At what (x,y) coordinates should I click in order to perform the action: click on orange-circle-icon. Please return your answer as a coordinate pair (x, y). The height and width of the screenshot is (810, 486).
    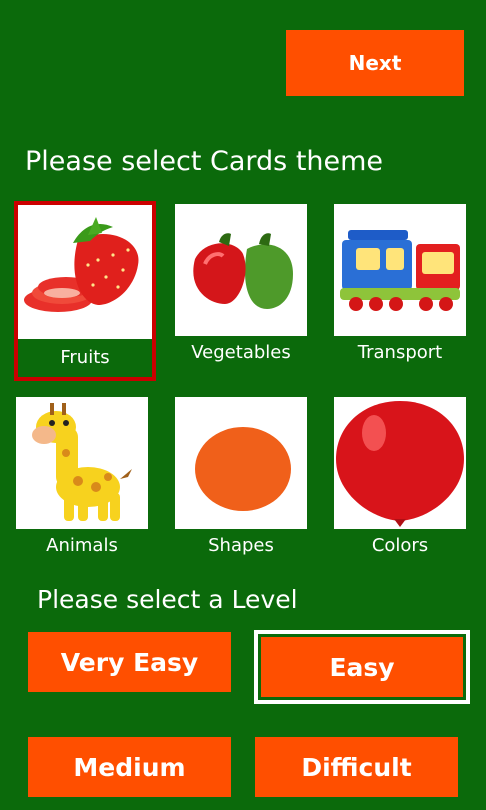
    Looking at the image, I should click on (241, 463).